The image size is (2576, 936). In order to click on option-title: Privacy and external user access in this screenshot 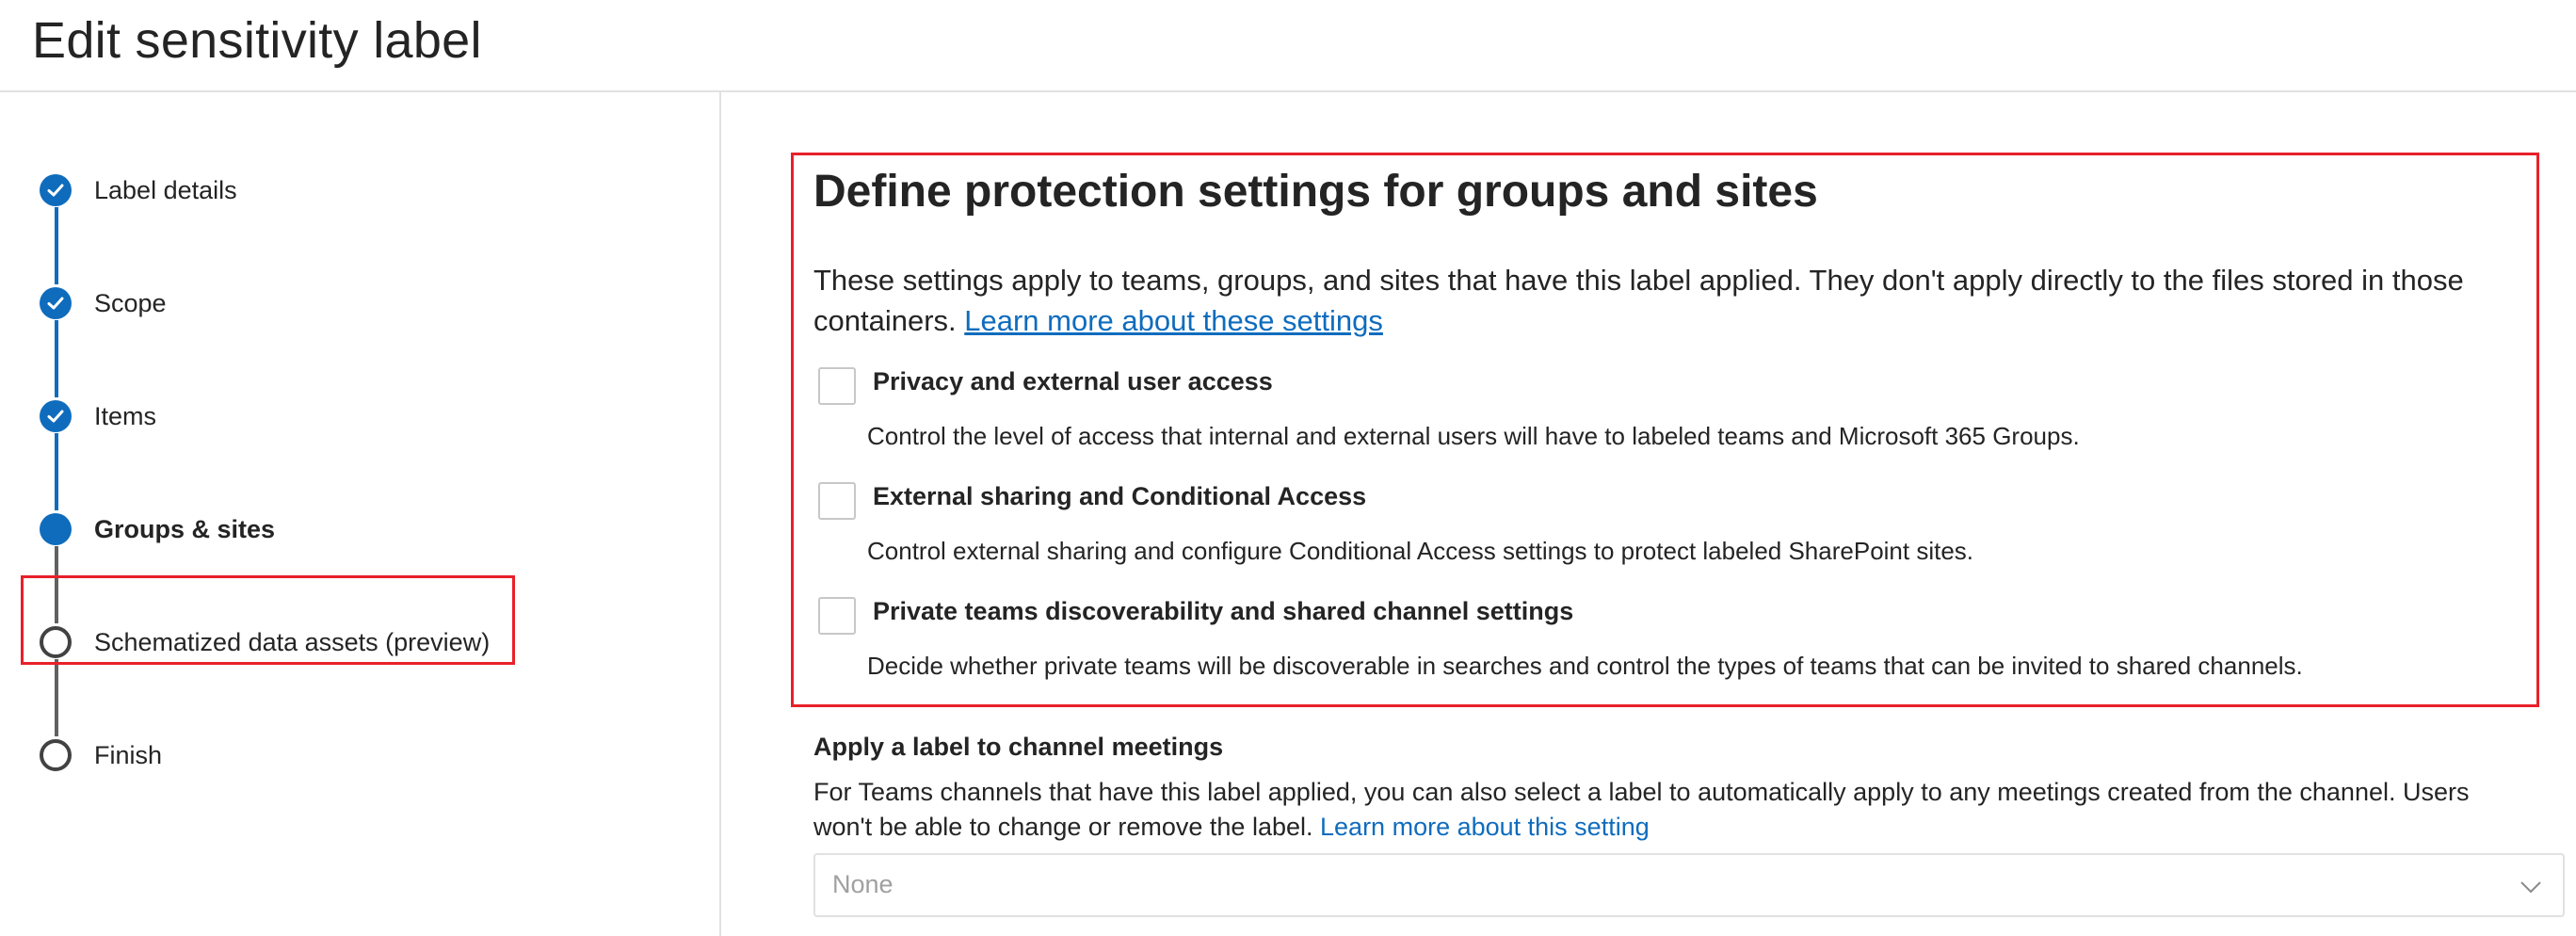, I will do `click(1073, 381)`.